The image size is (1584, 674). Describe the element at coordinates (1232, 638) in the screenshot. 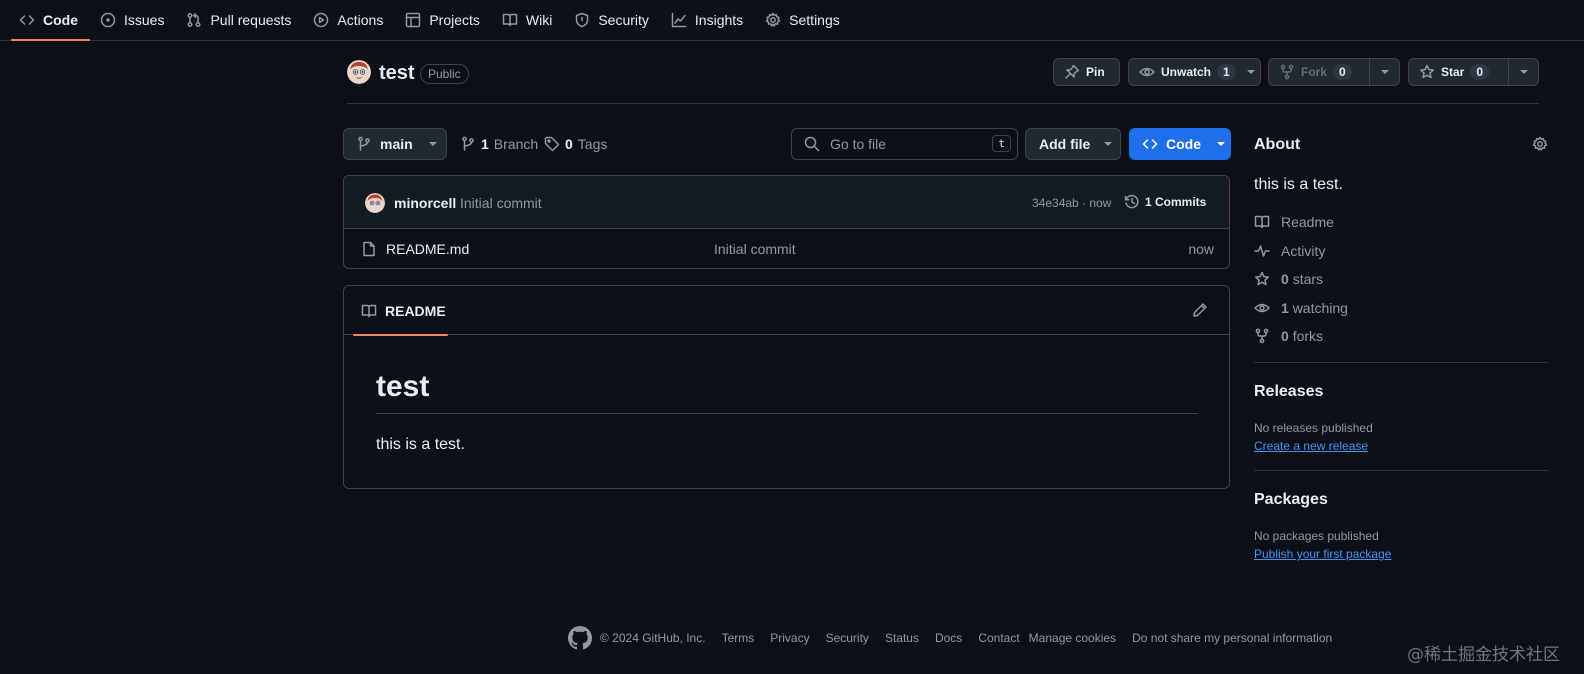

I see `footer-link-do-not-share: Do not share my personal information` at that location.